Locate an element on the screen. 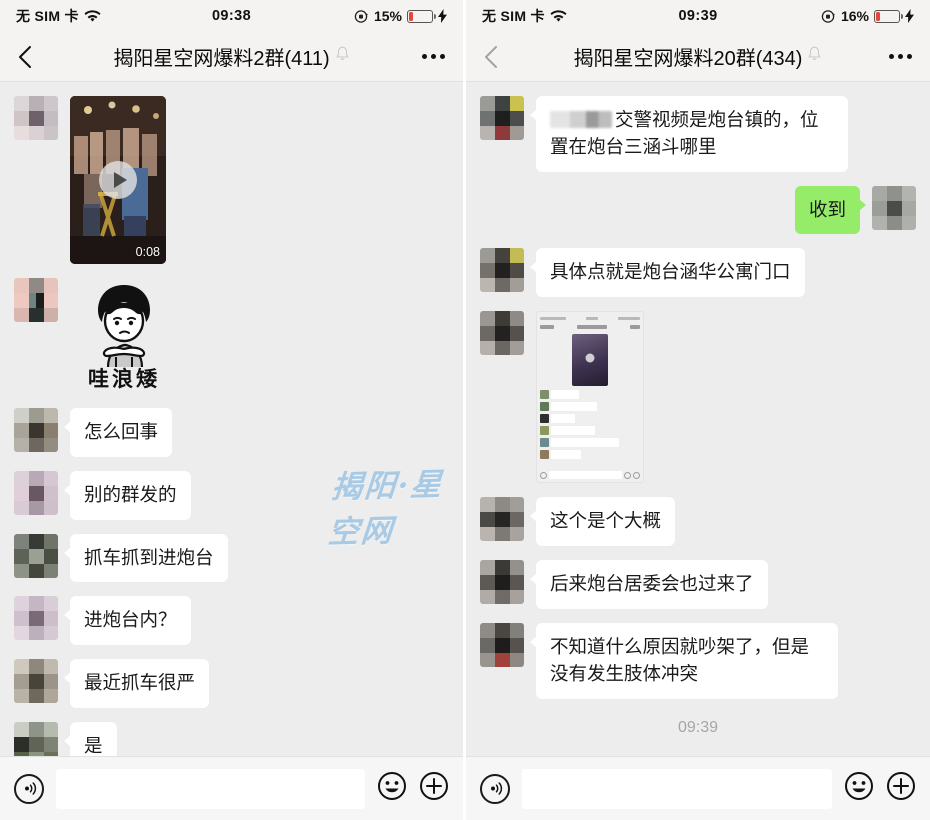  play-icon is located at coordinates (118, 180).